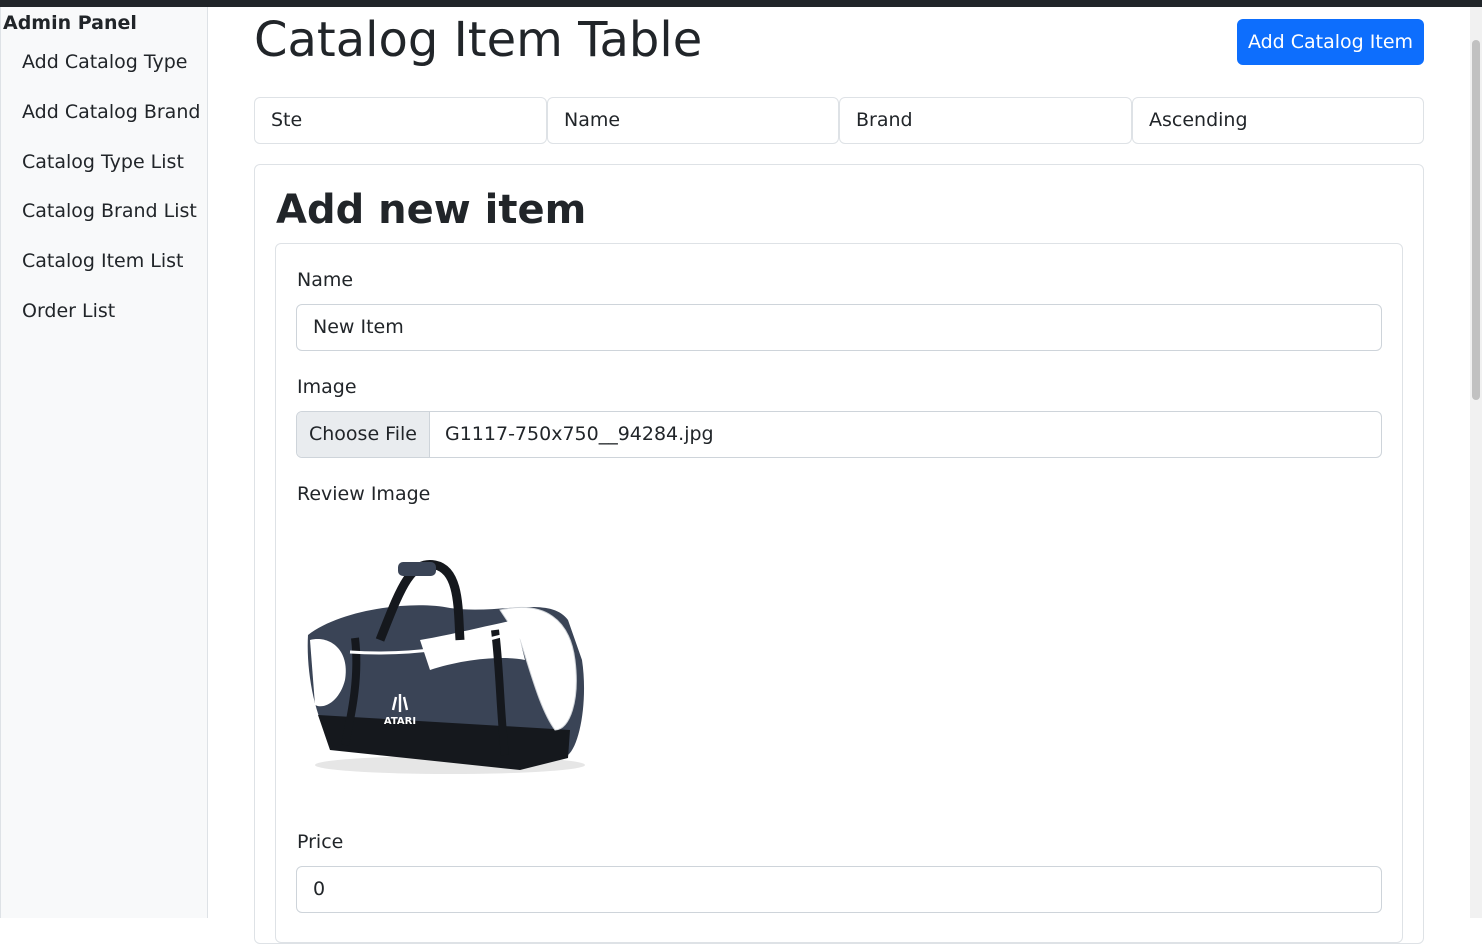 The image size is (1482, 944). What do you see at coordinates (70, 23) in the screenshot?
I see `sidebar-brand: Admin Panel` at bounding box center [70, 23].